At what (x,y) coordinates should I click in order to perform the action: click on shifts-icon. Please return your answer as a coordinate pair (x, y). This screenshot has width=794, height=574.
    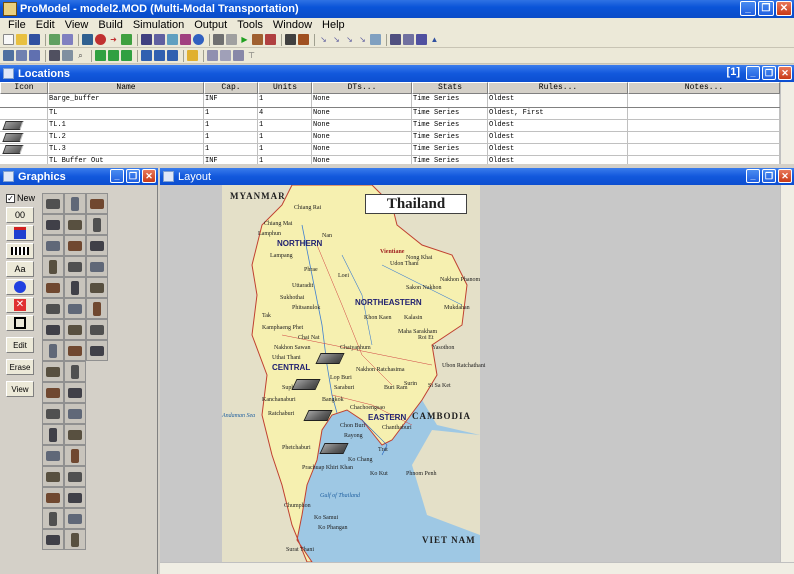
    Looking at the image, I should click on (172, 39).